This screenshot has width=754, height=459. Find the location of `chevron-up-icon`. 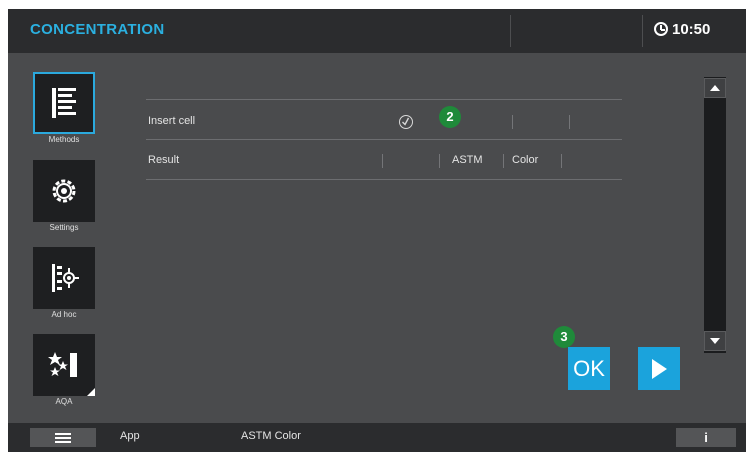

chevron-up-icon is located at coordinates (715, 88).